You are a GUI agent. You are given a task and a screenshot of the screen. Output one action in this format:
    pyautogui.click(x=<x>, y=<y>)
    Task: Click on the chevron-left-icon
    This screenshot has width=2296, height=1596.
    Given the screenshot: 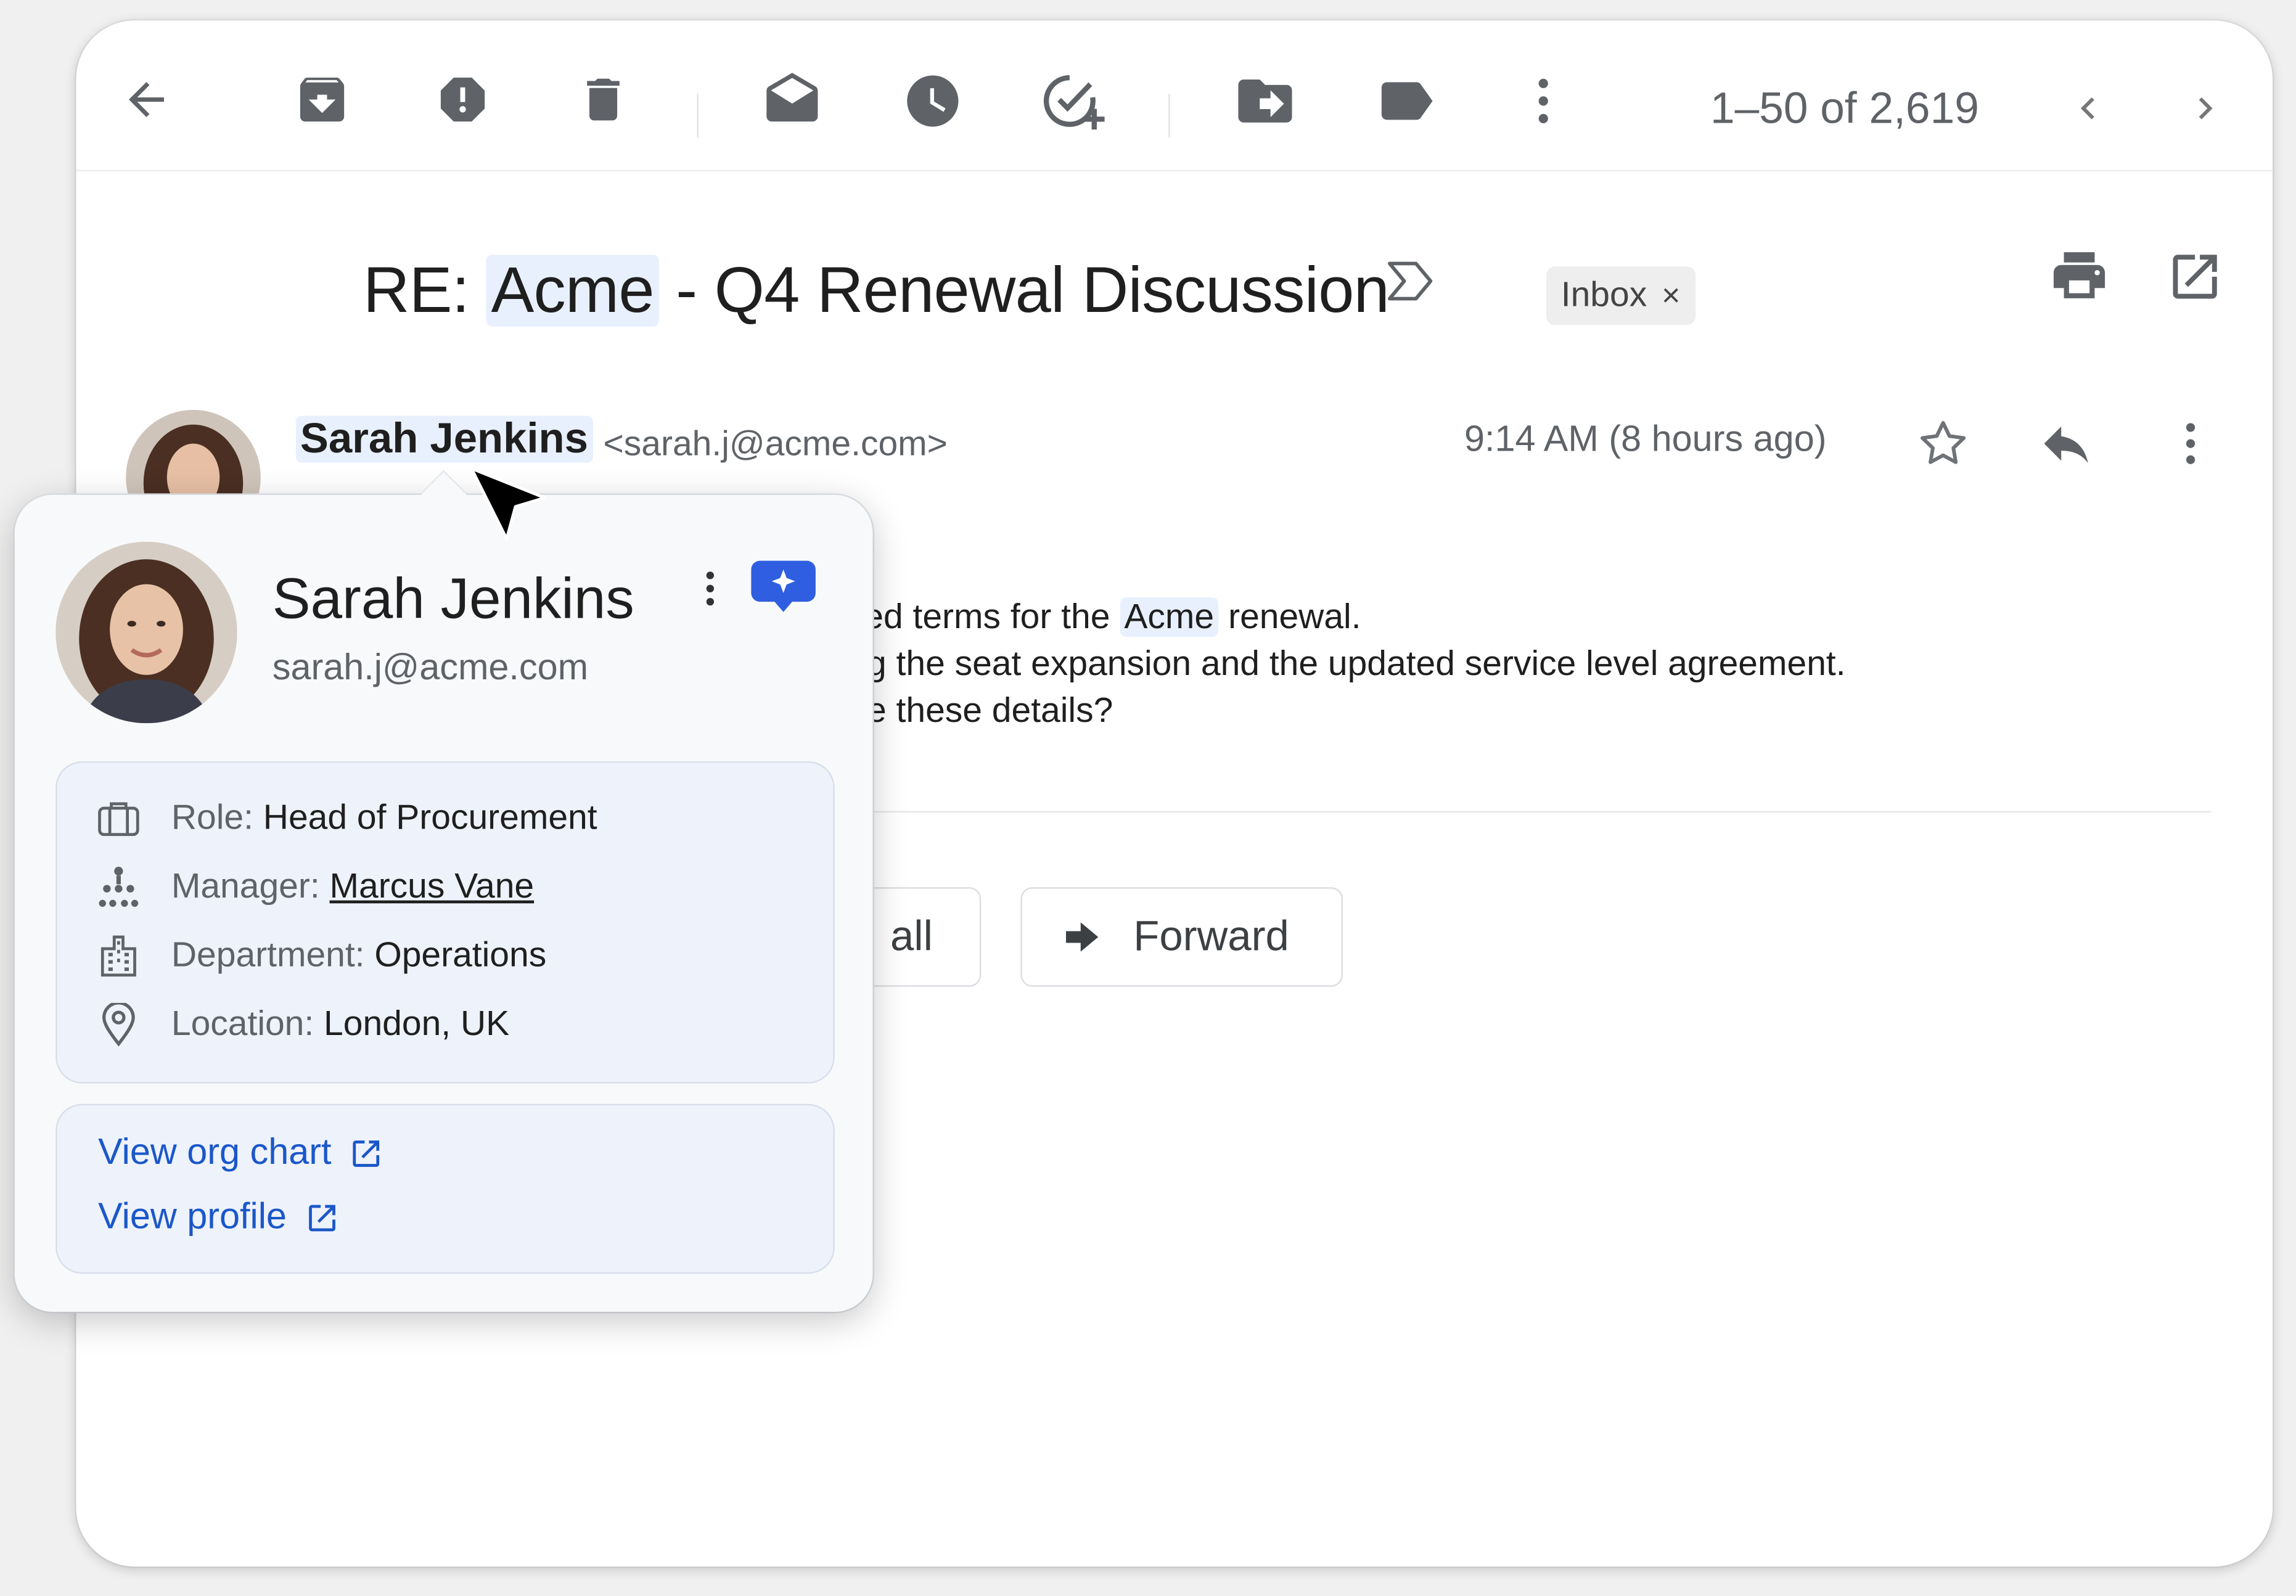 What is the action you would take?
    pyautogui.click(x=2088, y=108)
    